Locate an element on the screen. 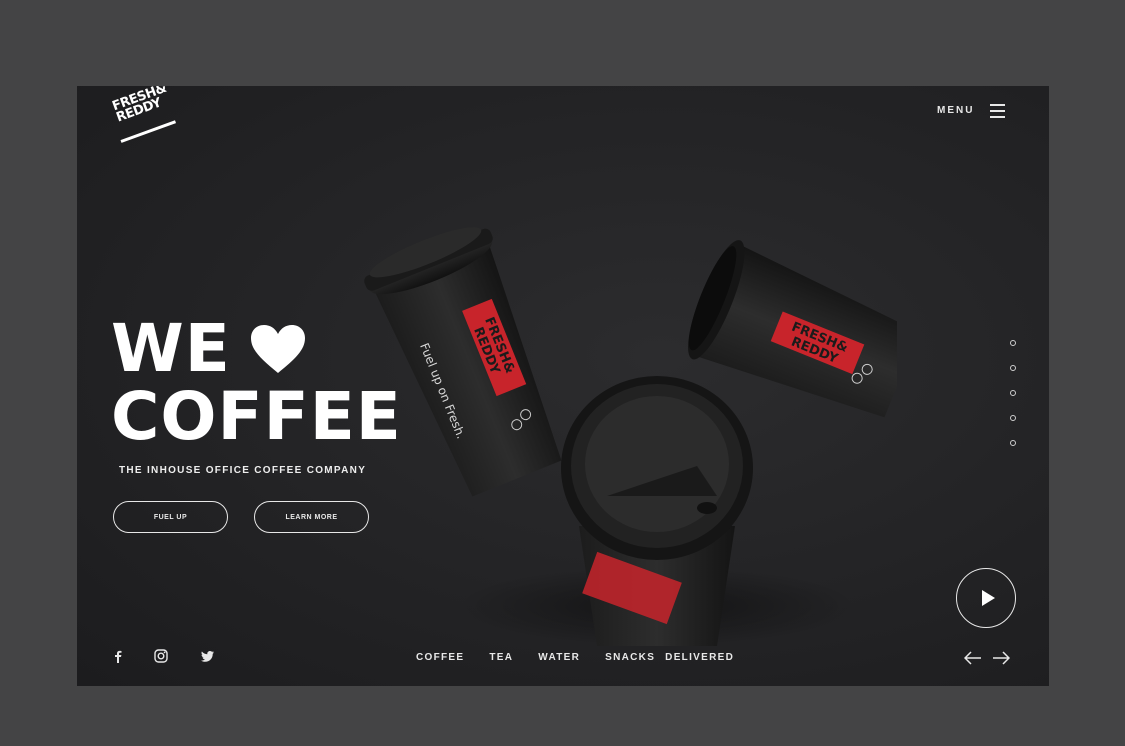 The width and height of the screenshot is (1125, 746). hero-headline: WE COFFEE is located at coordinates (256, 382).